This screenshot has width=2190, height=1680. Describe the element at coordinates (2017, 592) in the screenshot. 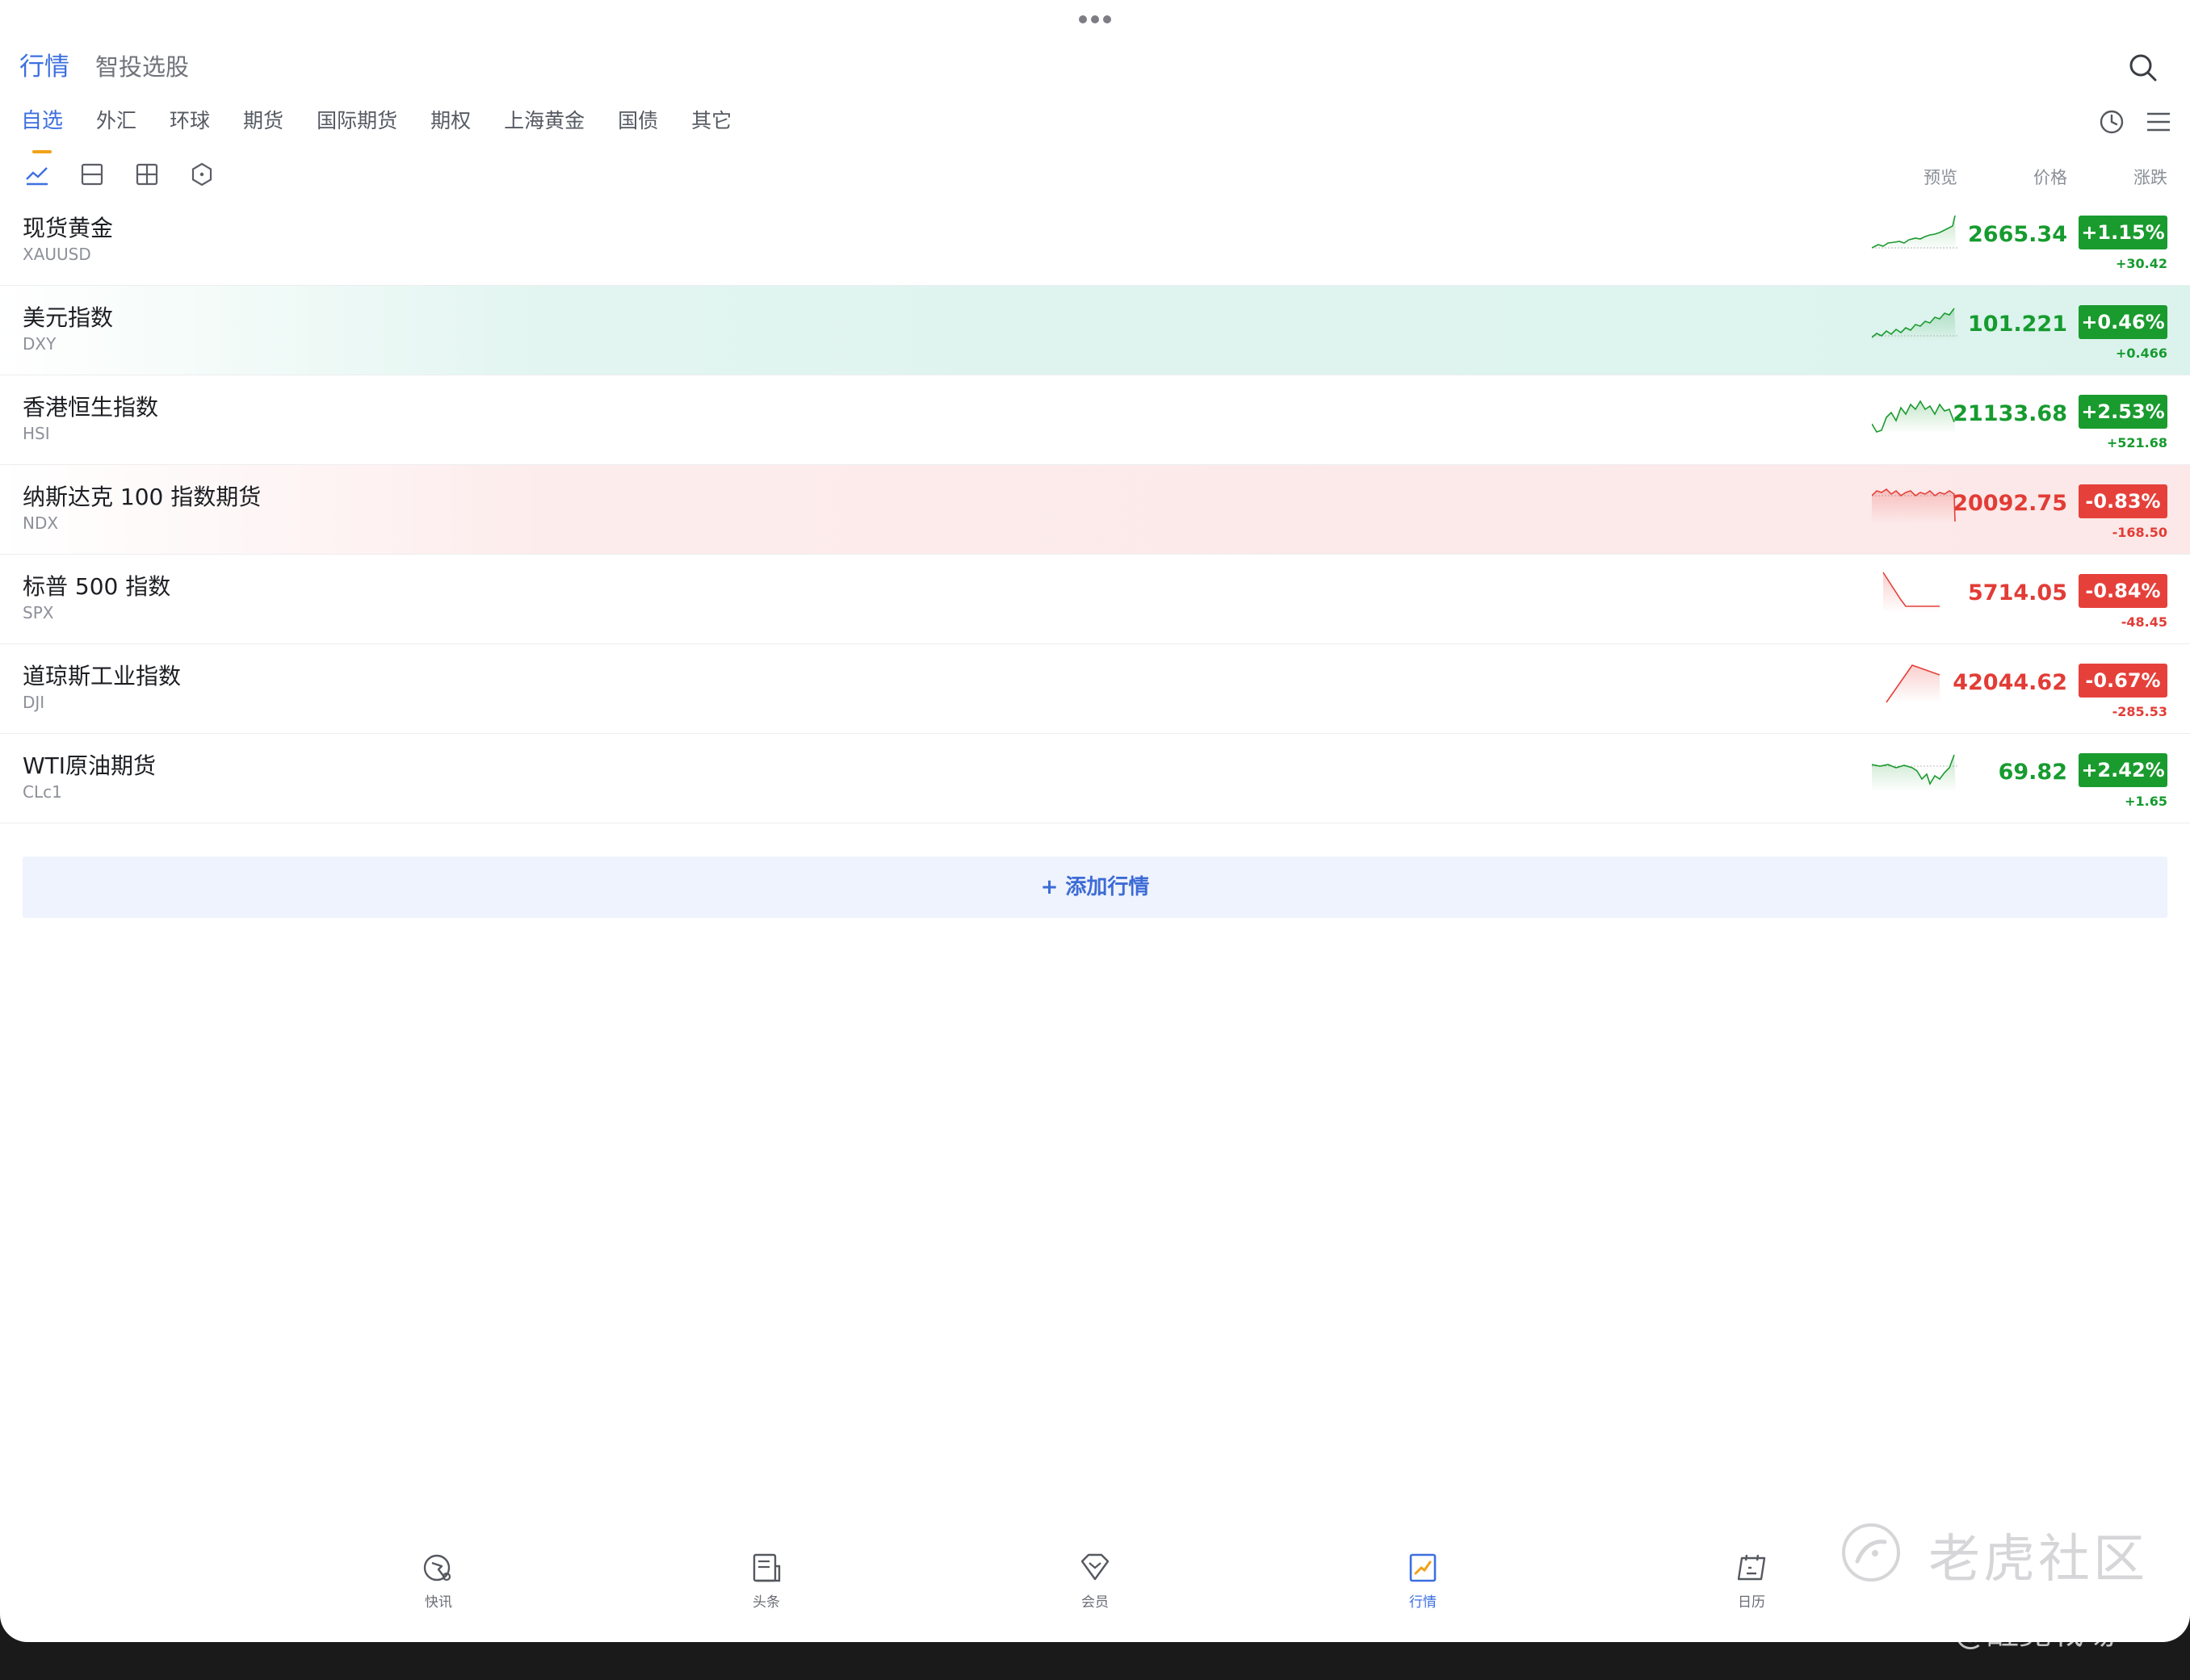

I see `price-value: 5714.05` at that location.